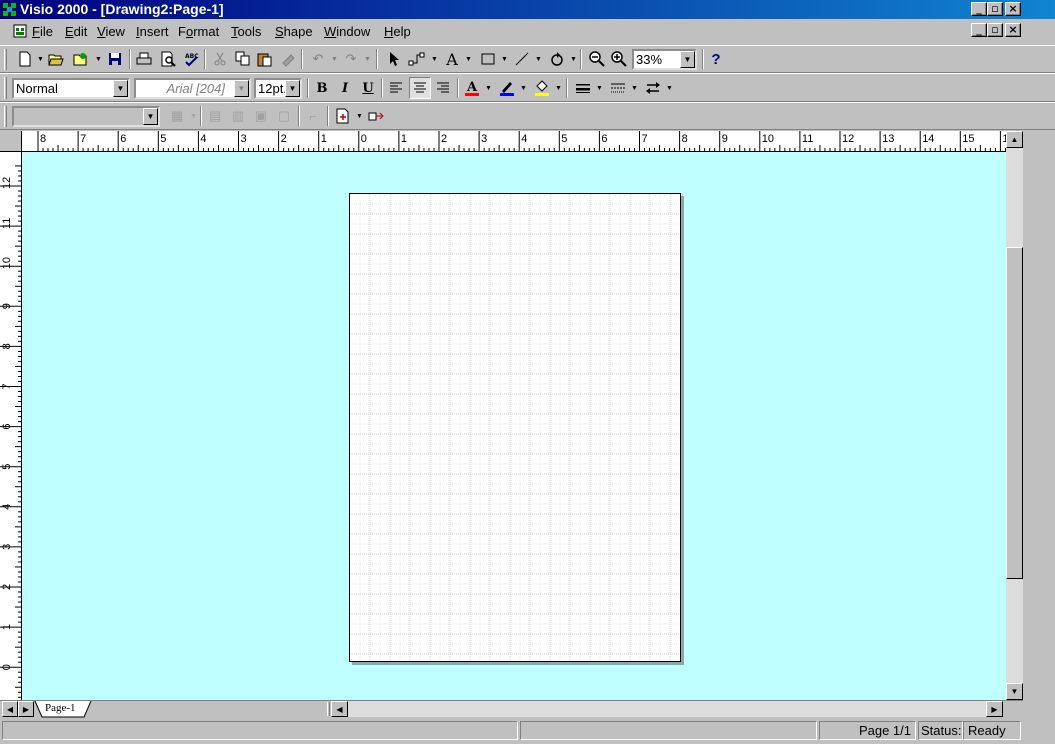 Image resolution: width=1055 pixels, height=744 pixels. What do you see at coordinates (396, 88) in the screenshot?
I see `align-left-icon` at bounding box center [396, 88].